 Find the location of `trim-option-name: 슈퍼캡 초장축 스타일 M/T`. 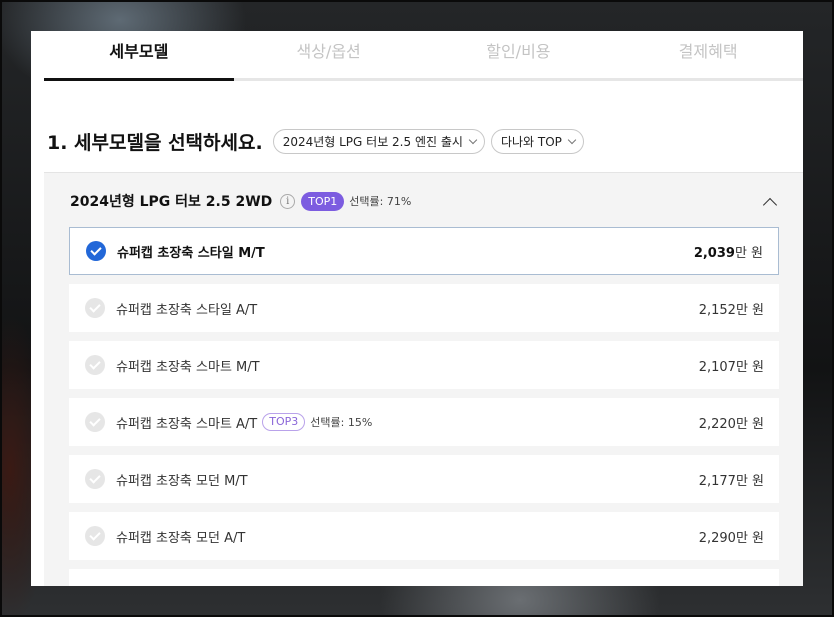

trim-option-name: 슈퍼캡 초장축 스타일 M/T is located at coordinates (191, 253).